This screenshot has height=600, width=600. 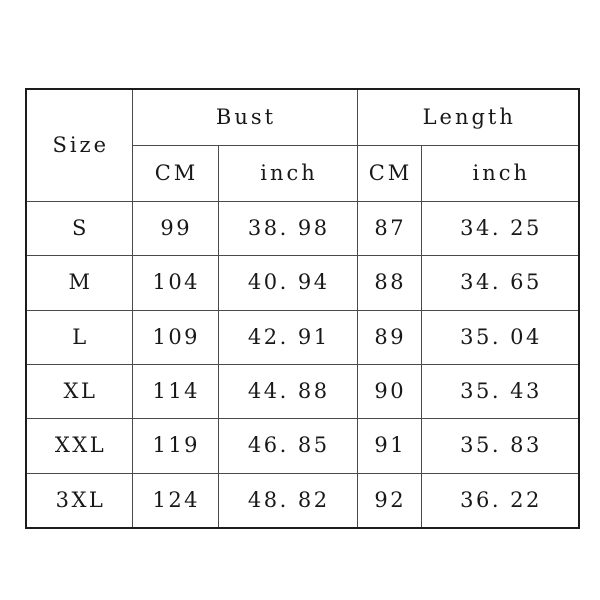 I want to click on cell-length-inch: 34. 25, so click(x=500, y=228).